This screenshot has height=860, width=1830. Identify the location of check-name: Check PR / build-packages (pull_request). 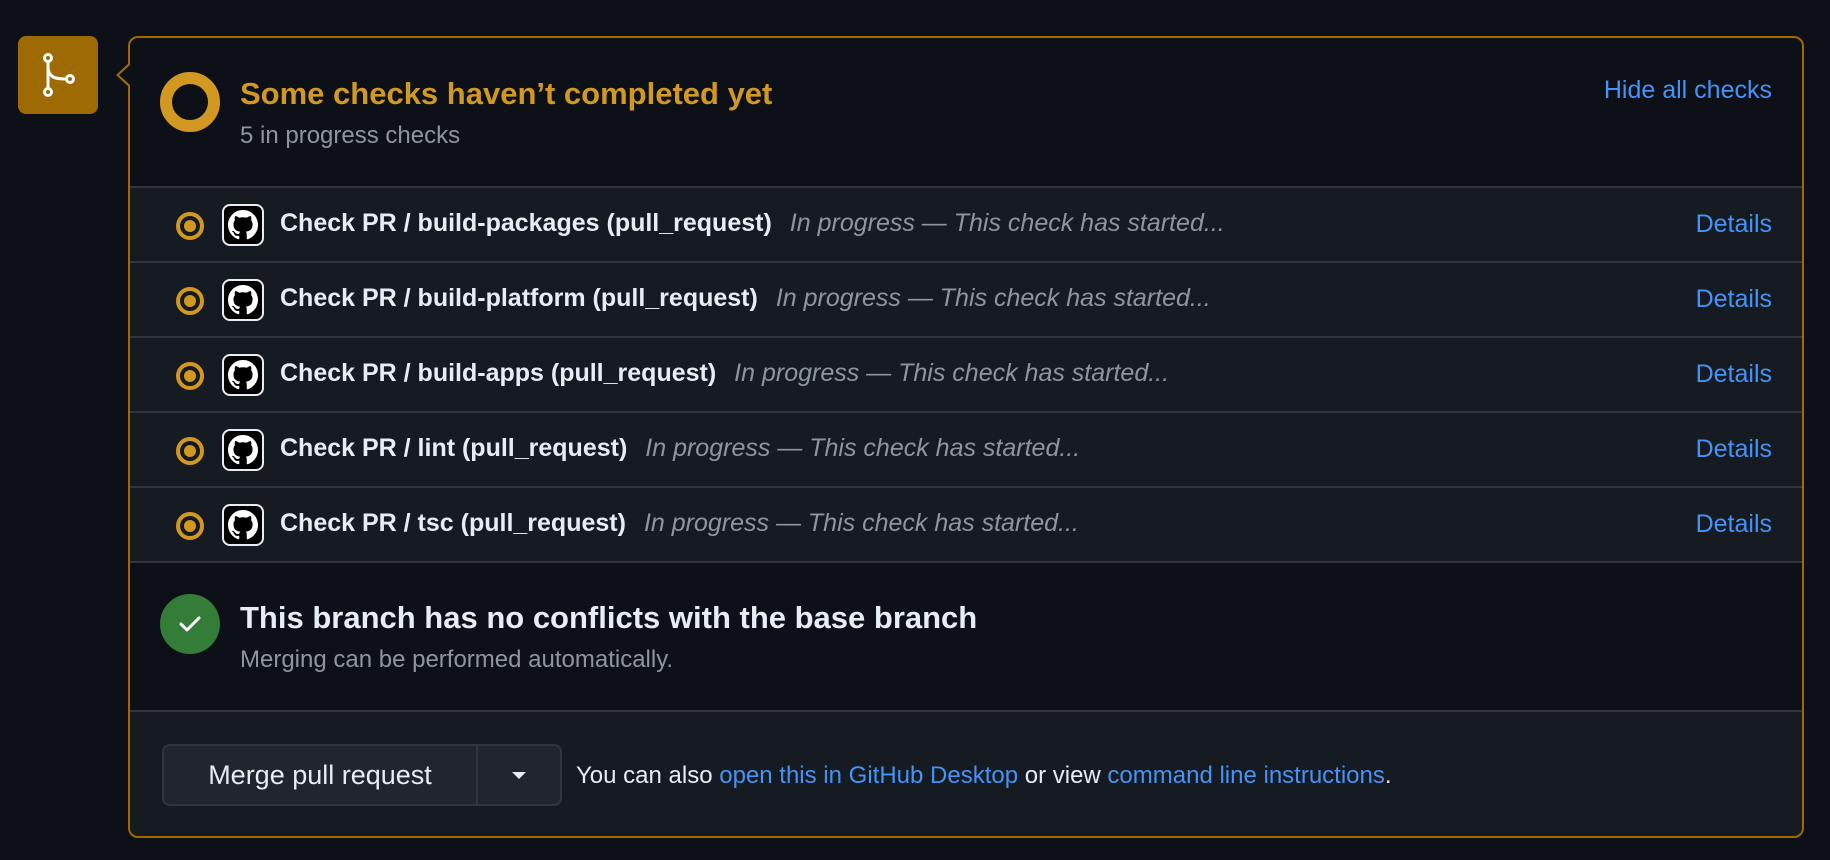
(526, 223).